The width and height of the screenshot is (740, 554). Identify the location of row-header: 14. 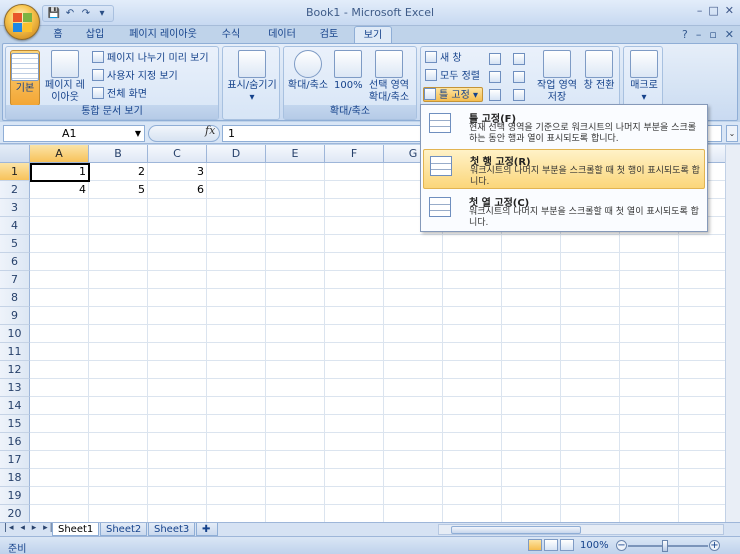
(15, 406).